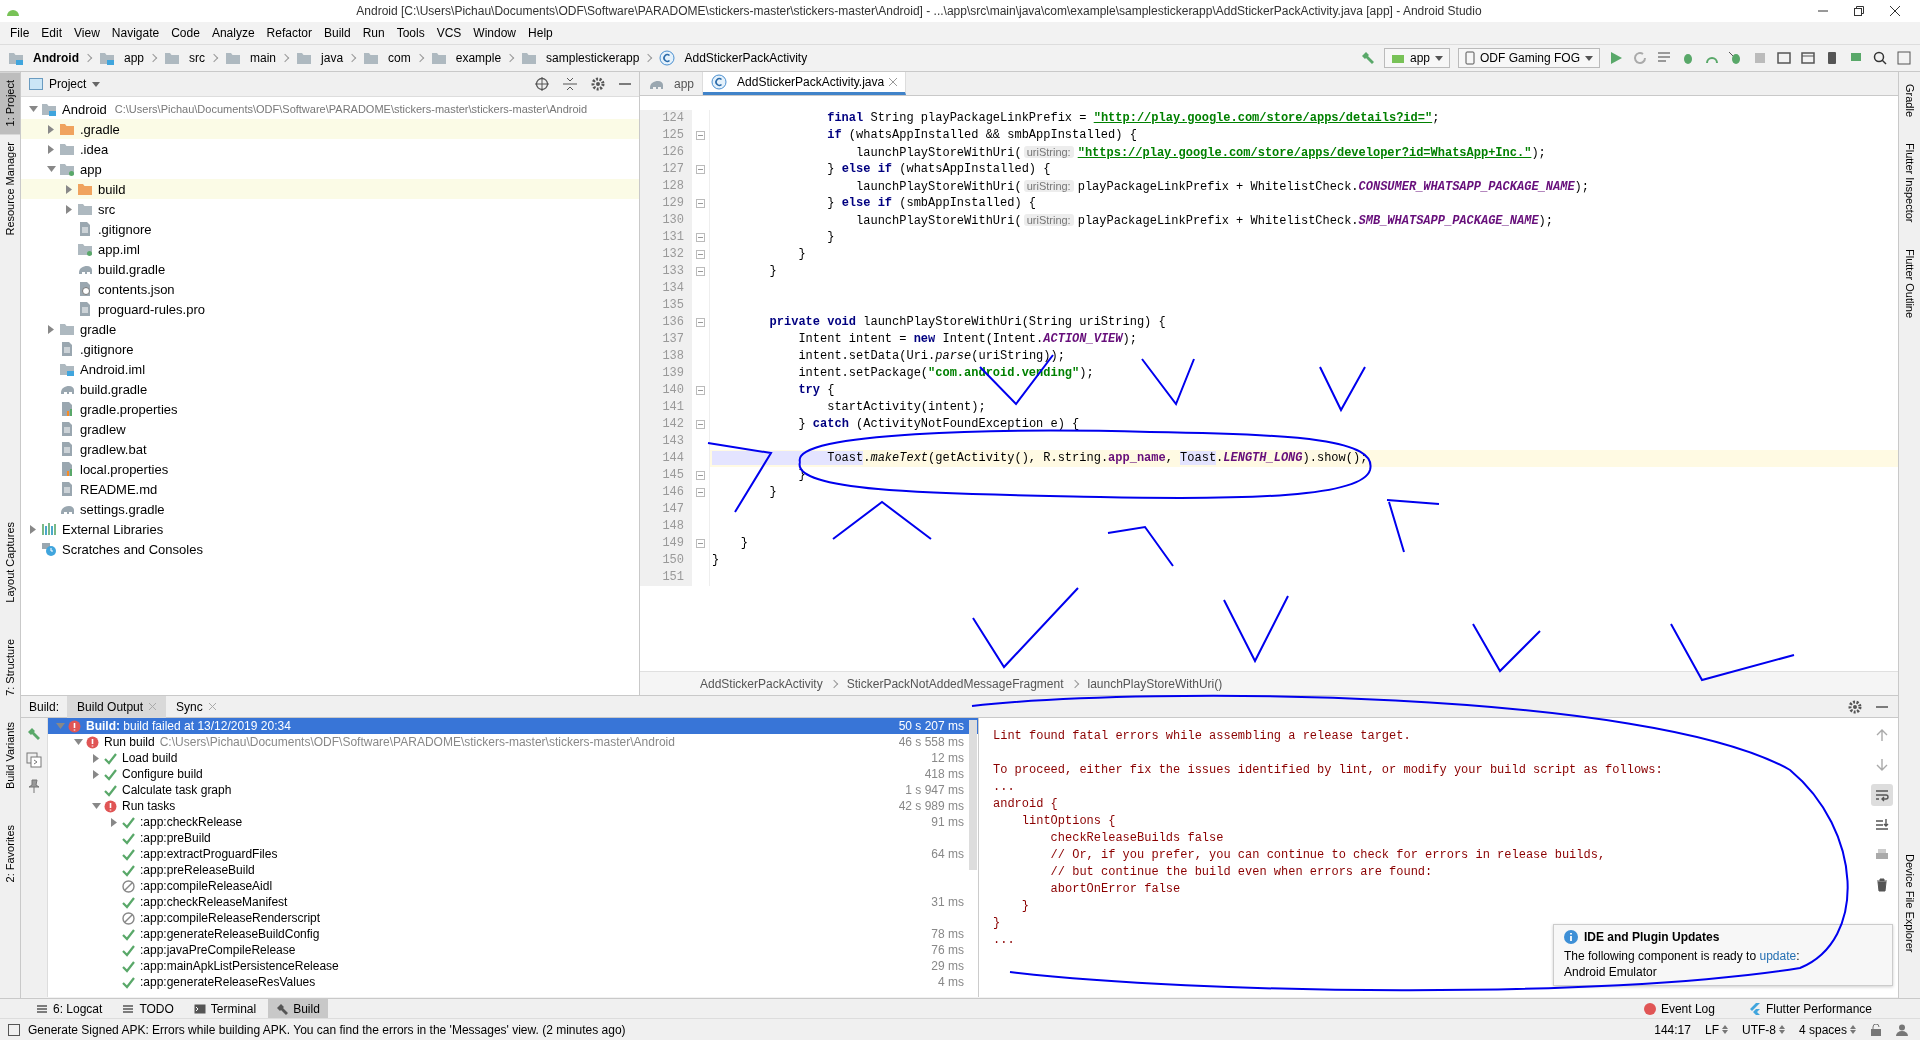  What do you see at coordinates (410, 33) in the screenshot?
I see `menu-item: Tools` at bounding box center [410, 33].